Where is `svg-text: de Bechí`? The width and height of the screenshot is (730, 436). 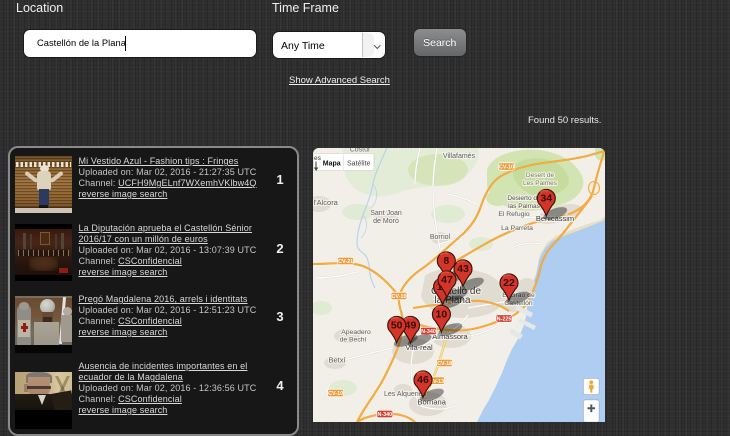
svg-text: de Bechí is located at coordinates (353, 340).